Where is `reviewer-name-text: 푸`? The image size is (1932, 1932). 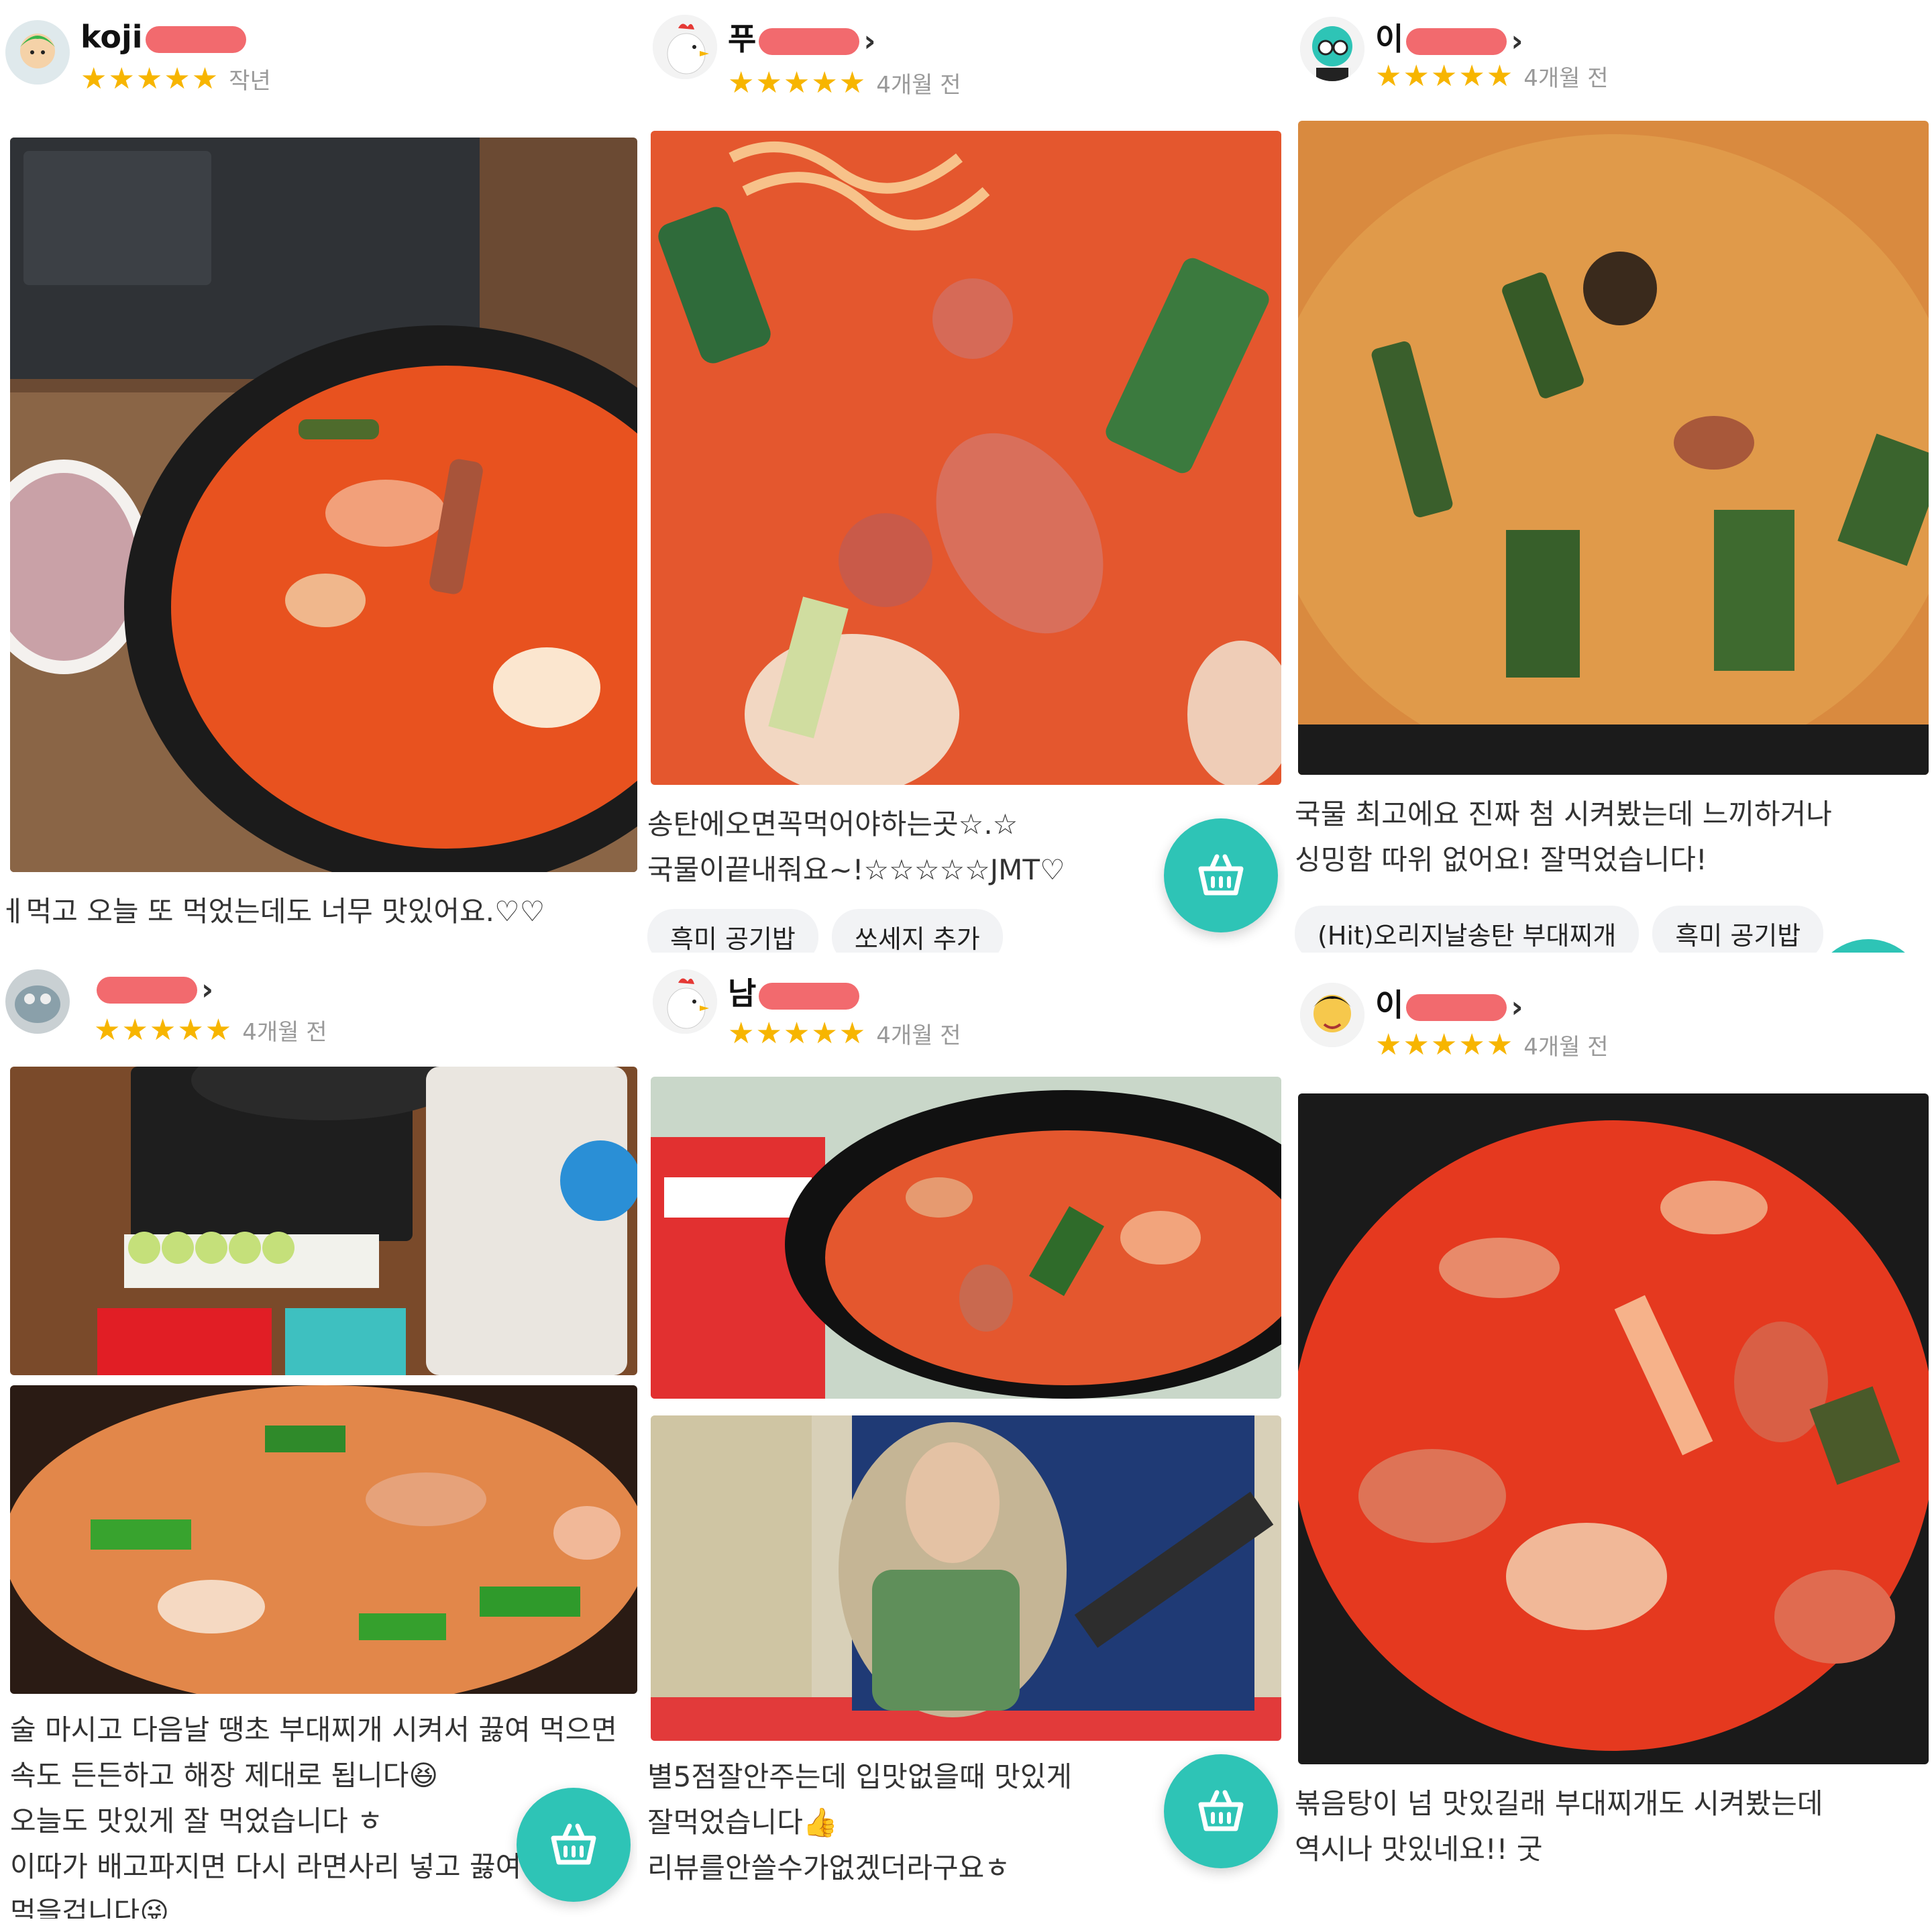
reviewer-name-text: 푸 is located at coordinates (742, 39).